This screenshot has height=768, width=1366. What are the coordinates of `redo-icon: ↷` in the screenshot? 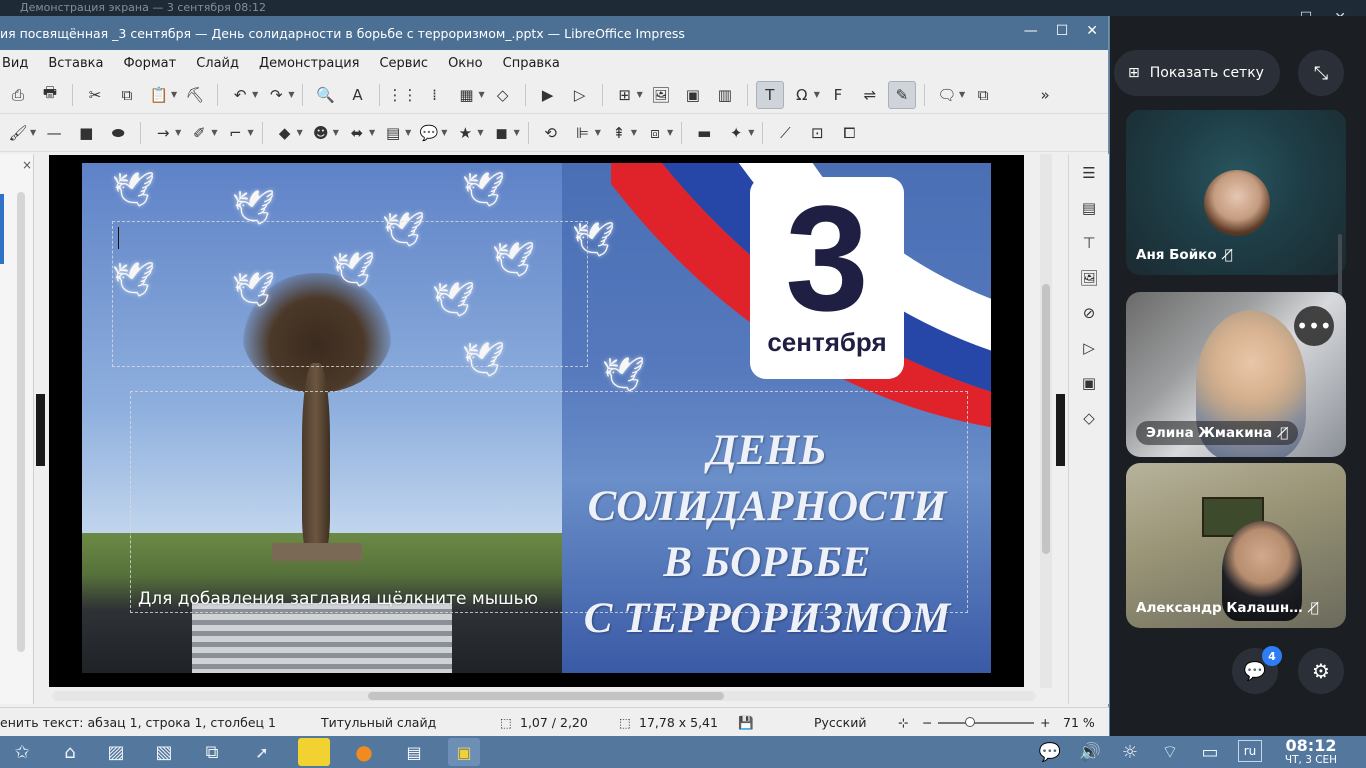 It's located at (276, 95).